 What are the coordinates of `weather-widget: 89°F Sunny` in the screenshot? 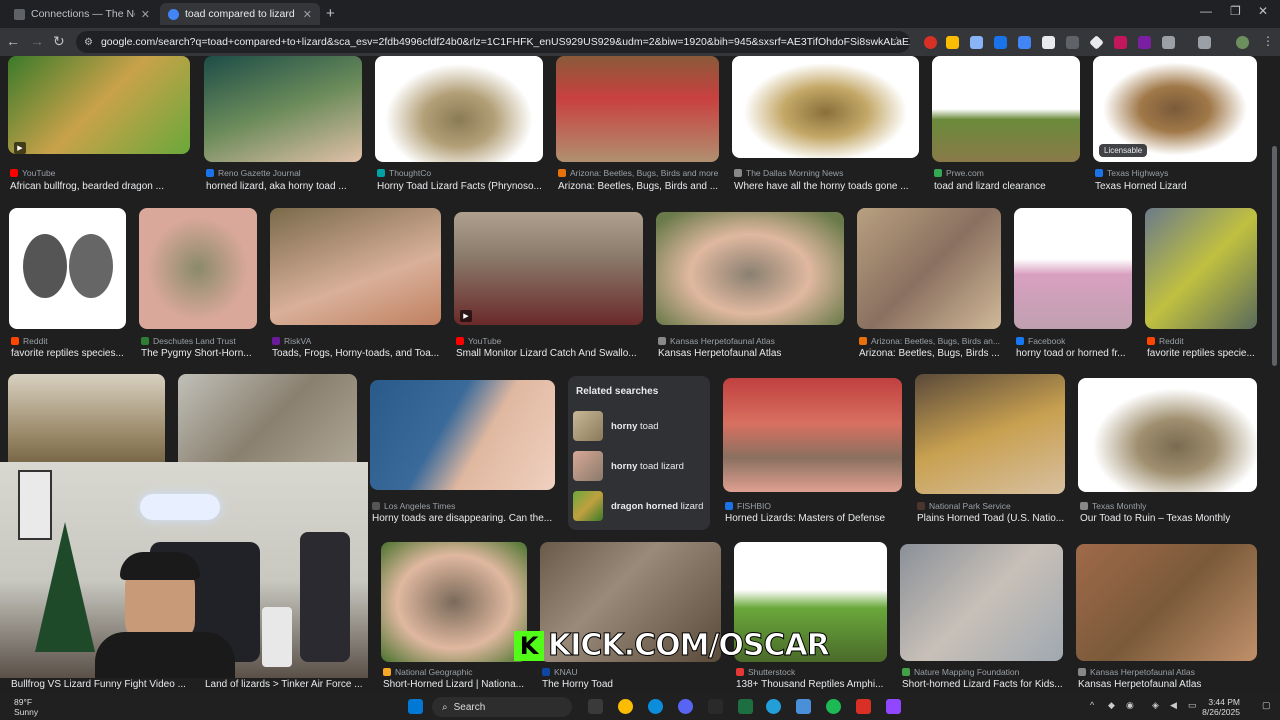 It's located at (26, 707).